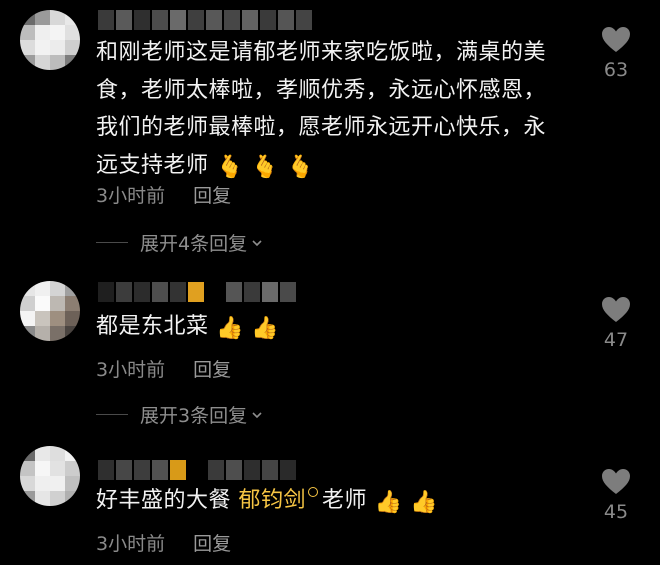 Image resolution: width=660 pixels, height=565 pixels. I want to click on mention-link: 郁钧剑, so click(280, 500).